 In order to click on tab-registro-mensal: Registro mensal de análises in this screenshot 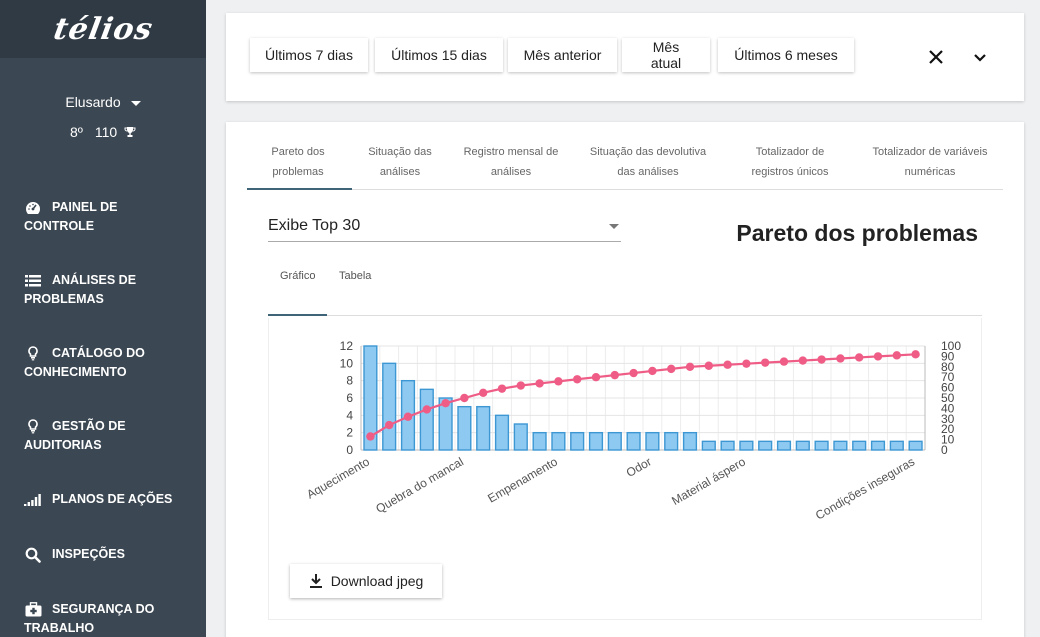, I will do `click(511, 162)`.